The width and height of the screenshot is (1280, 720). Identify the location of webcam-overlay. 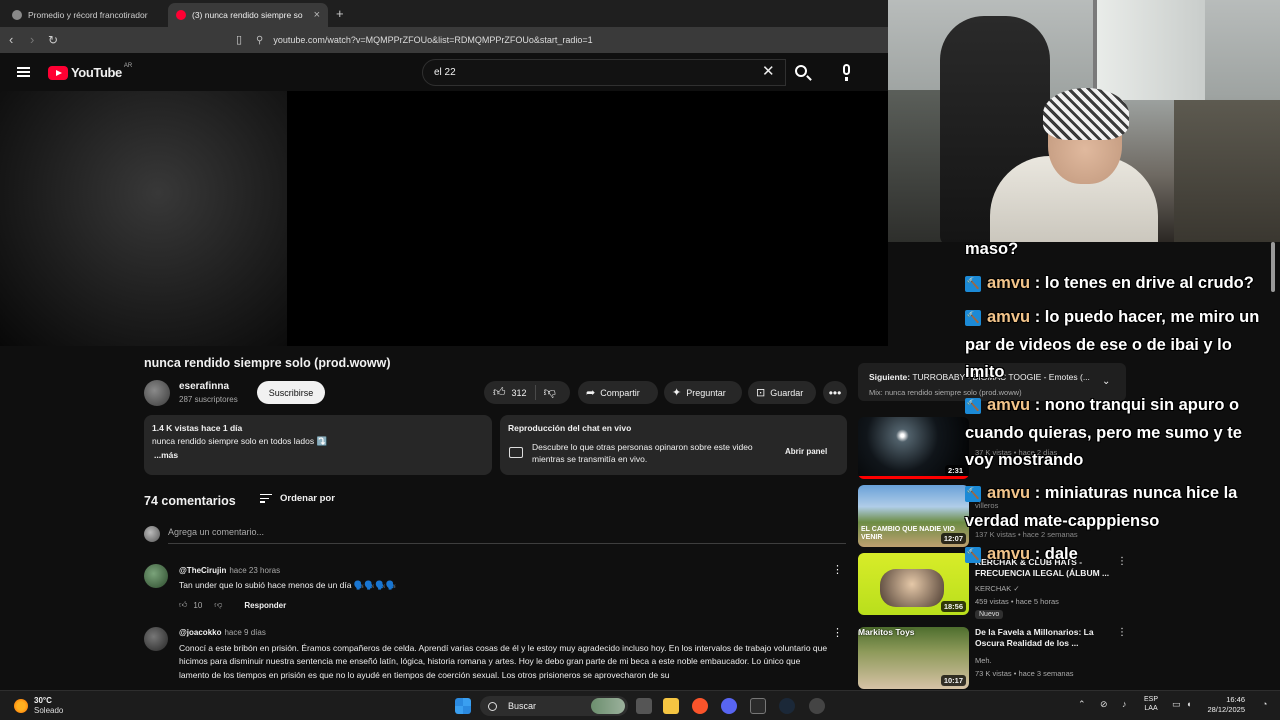
(1084, 121).